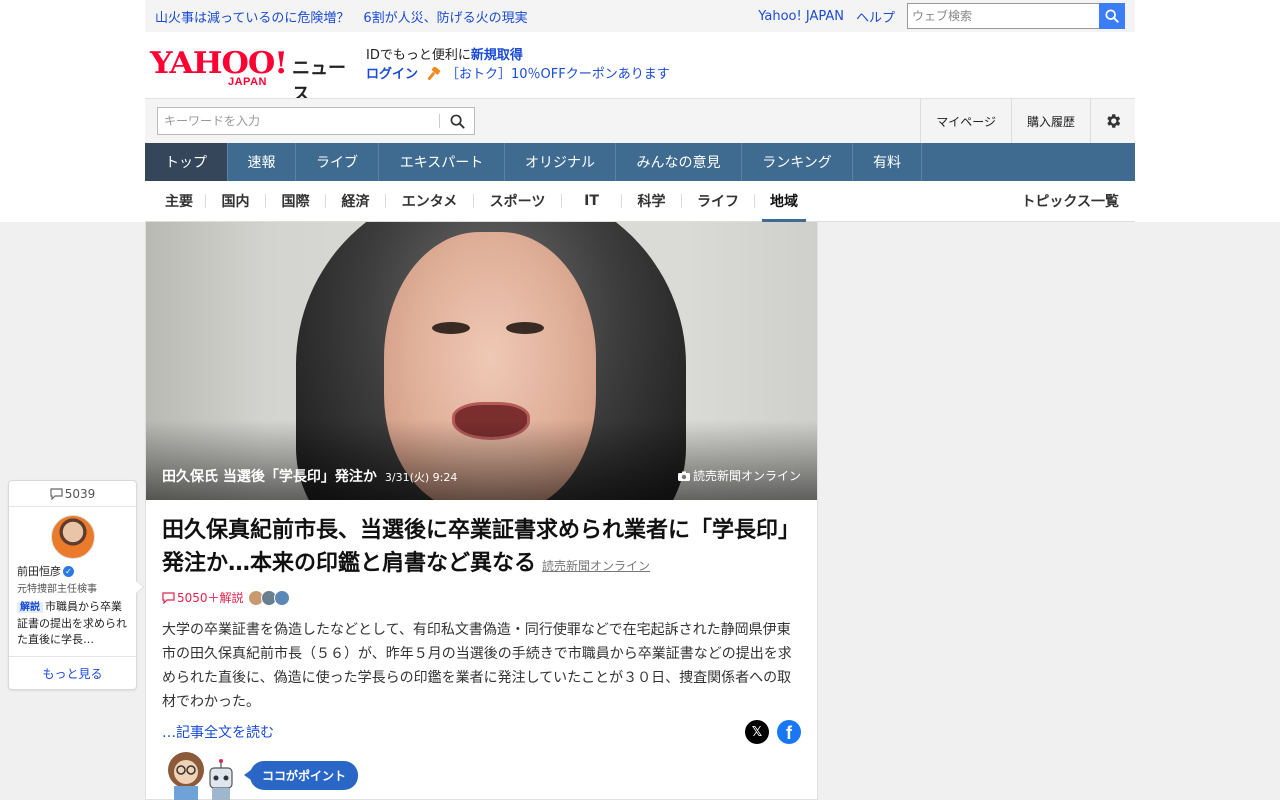 The width and height of the screenshot is (1280, 800). What do you see at coordinates (295, 201) in the screenshot?
I see `category-world: 国際` at bounding box center [295, 201].